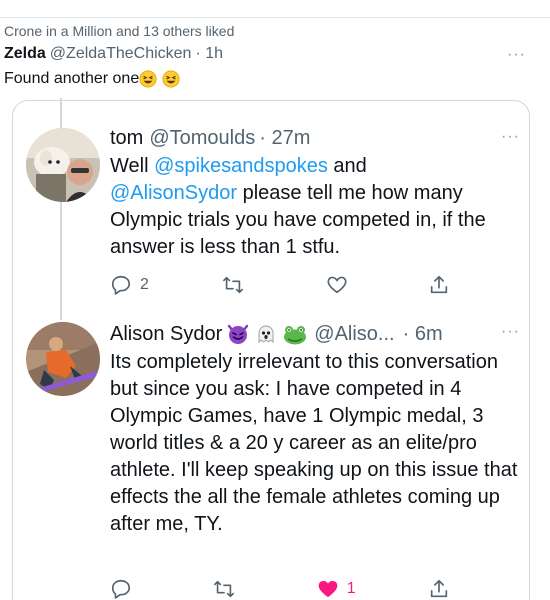  What do you see at coordinates (315, 138) in the screenshot?
I see `reply-header: tom @Tomoulds · 27m` at bounding box center [315, 138].